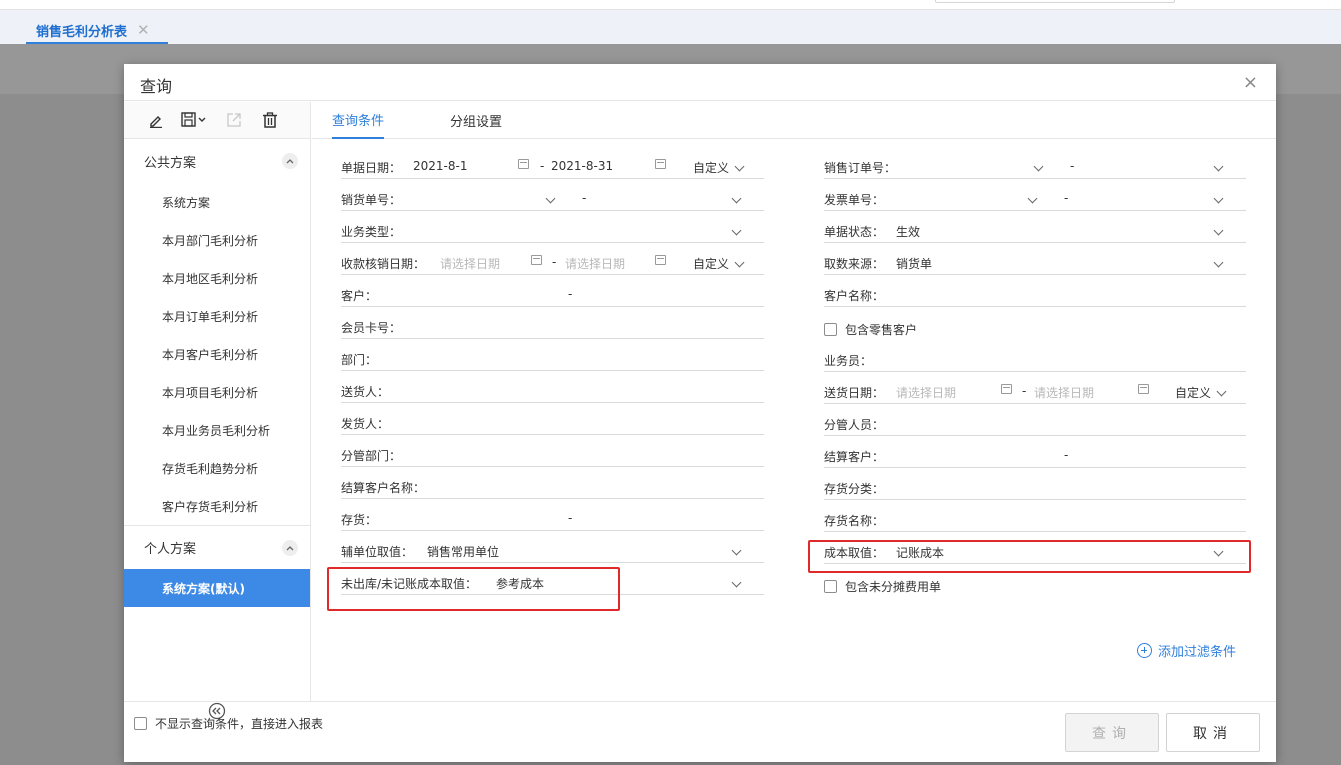 The height and width of the screenshot is (765, 1341). What do you see at coordinates (552, 487) in the screenshot?
I see `settle-cust-name-field: 结算客户名称：` at bounding box center [552, 487].